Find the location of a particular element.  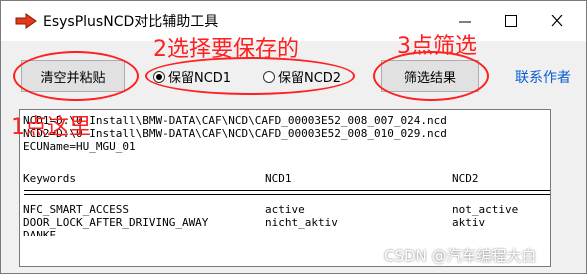

header-separator-top is located at coordinates (287, 190).